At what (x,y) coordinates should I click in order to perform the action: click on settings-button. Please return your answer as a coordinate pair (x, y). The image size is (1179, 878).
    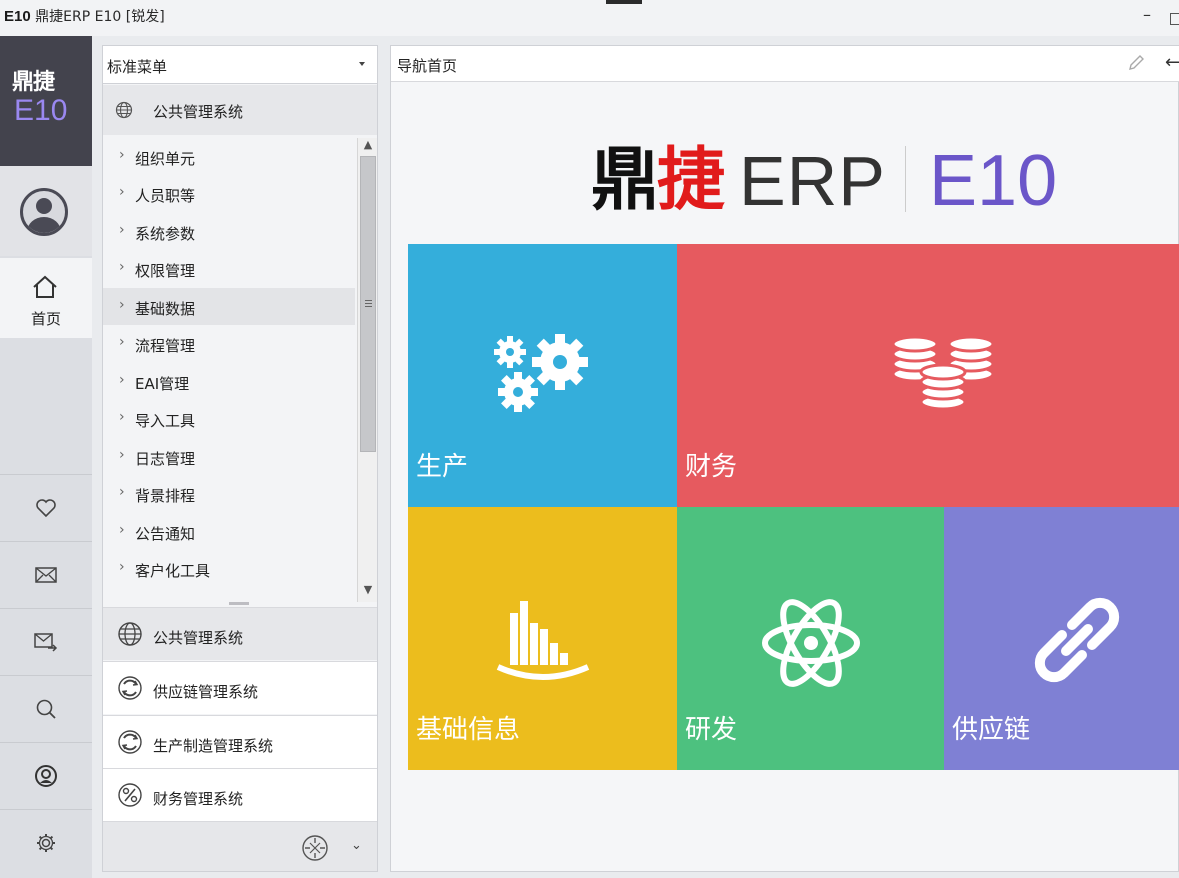
    Looking at the image, I should click on (46, 842).